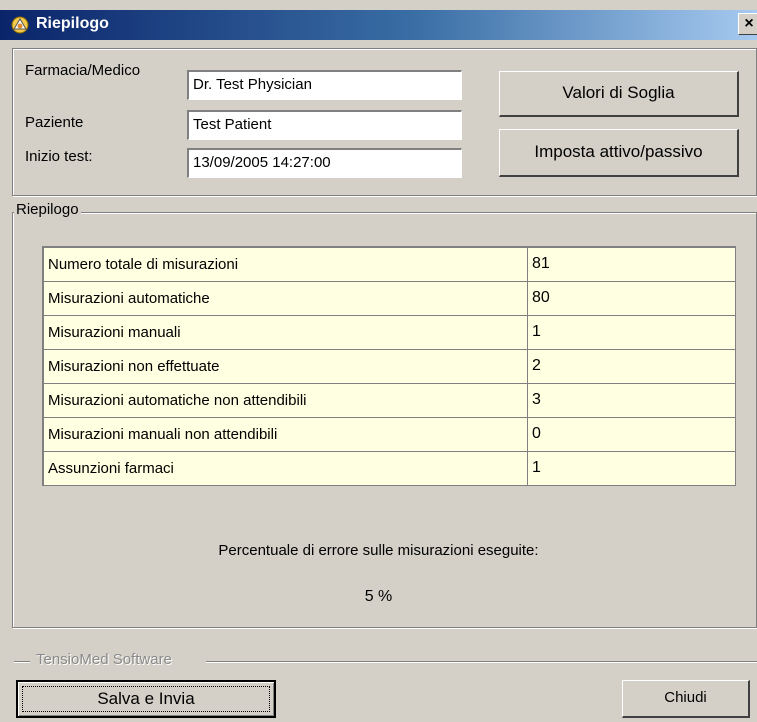 The width and height of the screenshot is (757, 722). I want to click on close-button: Chiudi, so click(686, 699).